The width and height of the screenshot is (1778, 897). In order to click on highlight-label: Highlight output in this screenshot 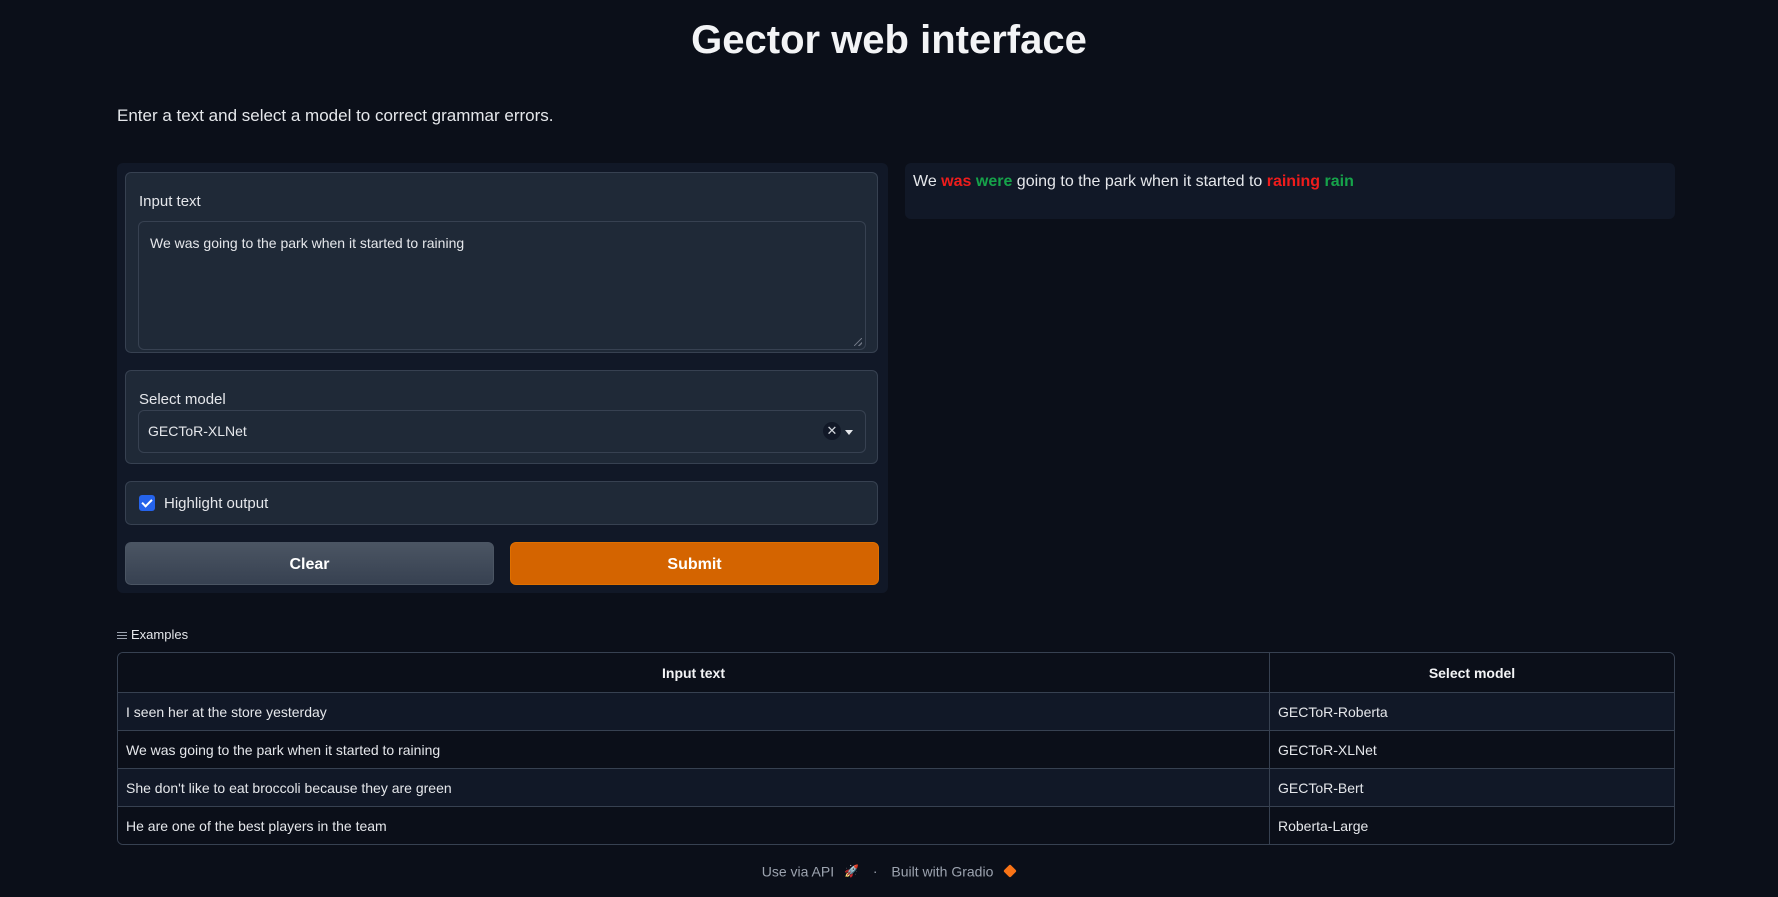, I will do `click(216, 503)`.